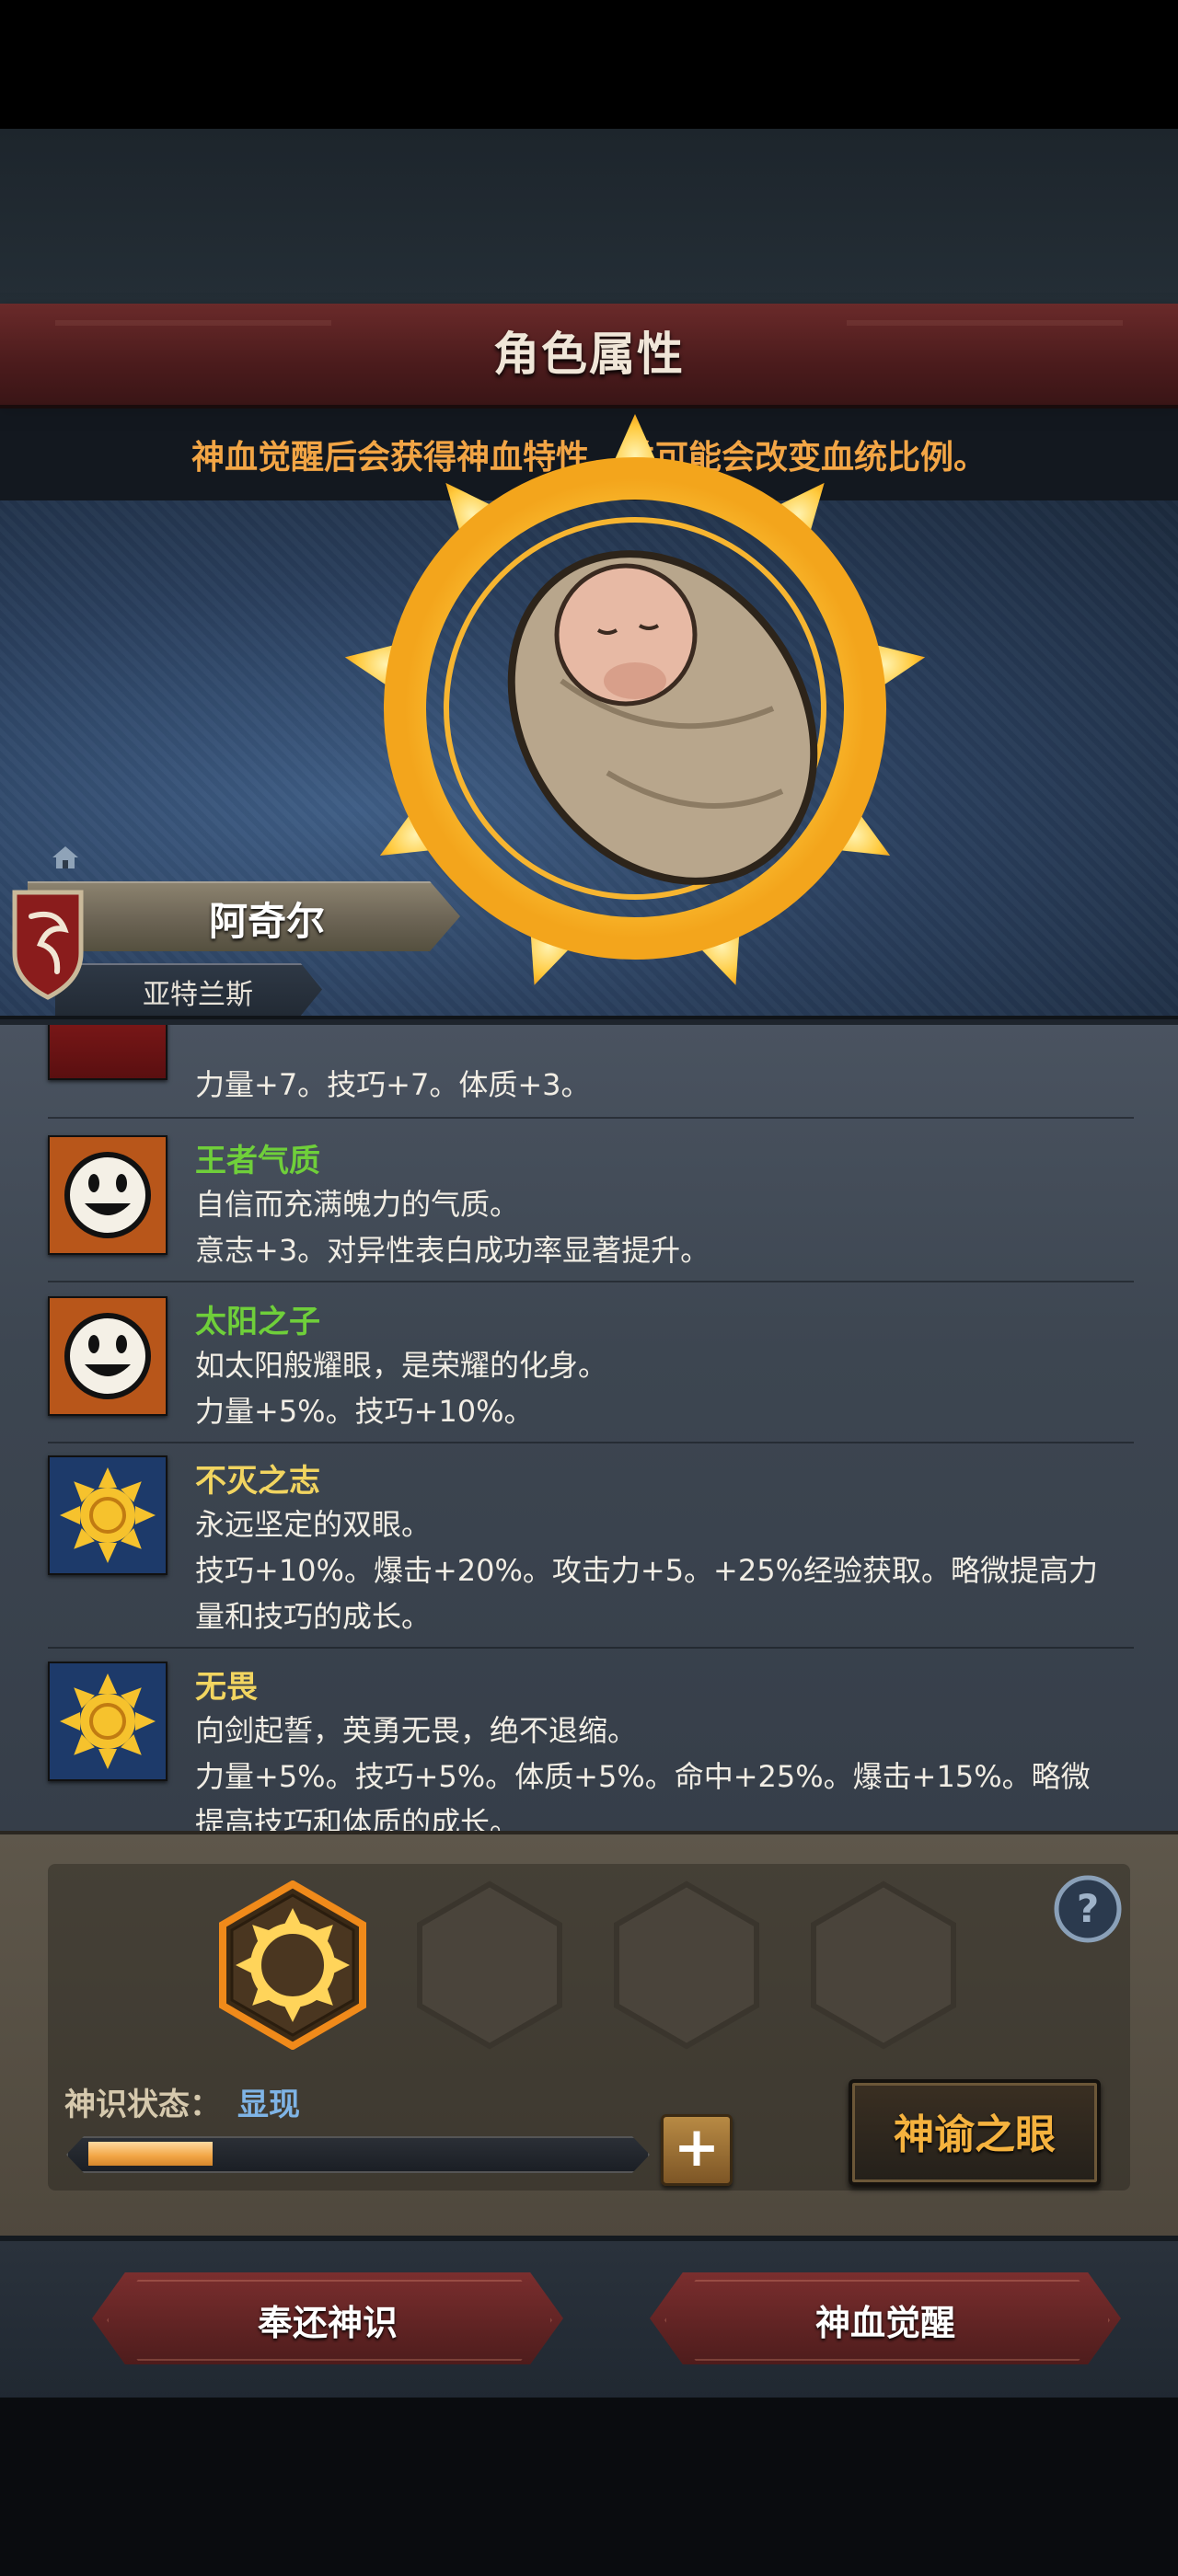 This screenshot has width=1178, height=2576. Describe the element at coordinates (975, 2130) in the screenshot. I see `oracle-eye-label: 神谕之眼` at that location.